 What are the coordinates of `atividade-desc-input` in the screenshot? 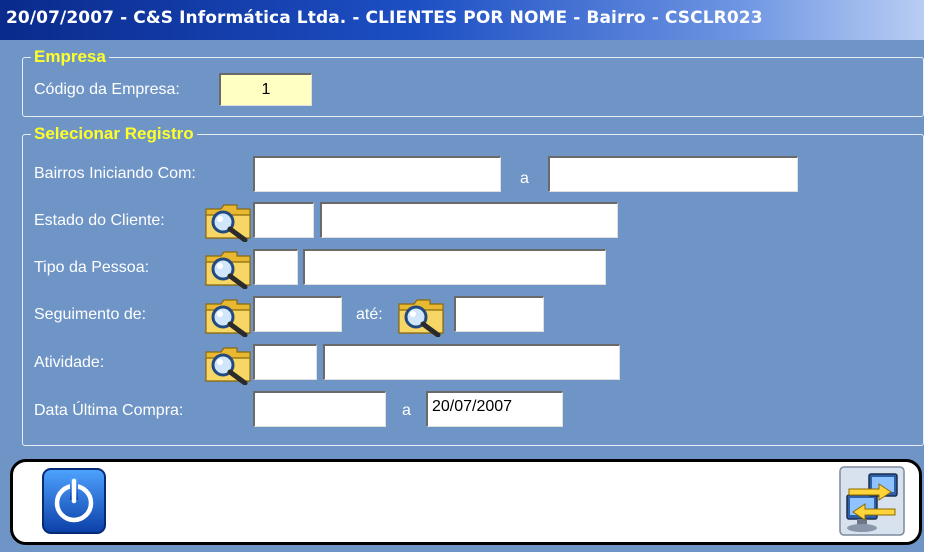 It's located at (471, 362).